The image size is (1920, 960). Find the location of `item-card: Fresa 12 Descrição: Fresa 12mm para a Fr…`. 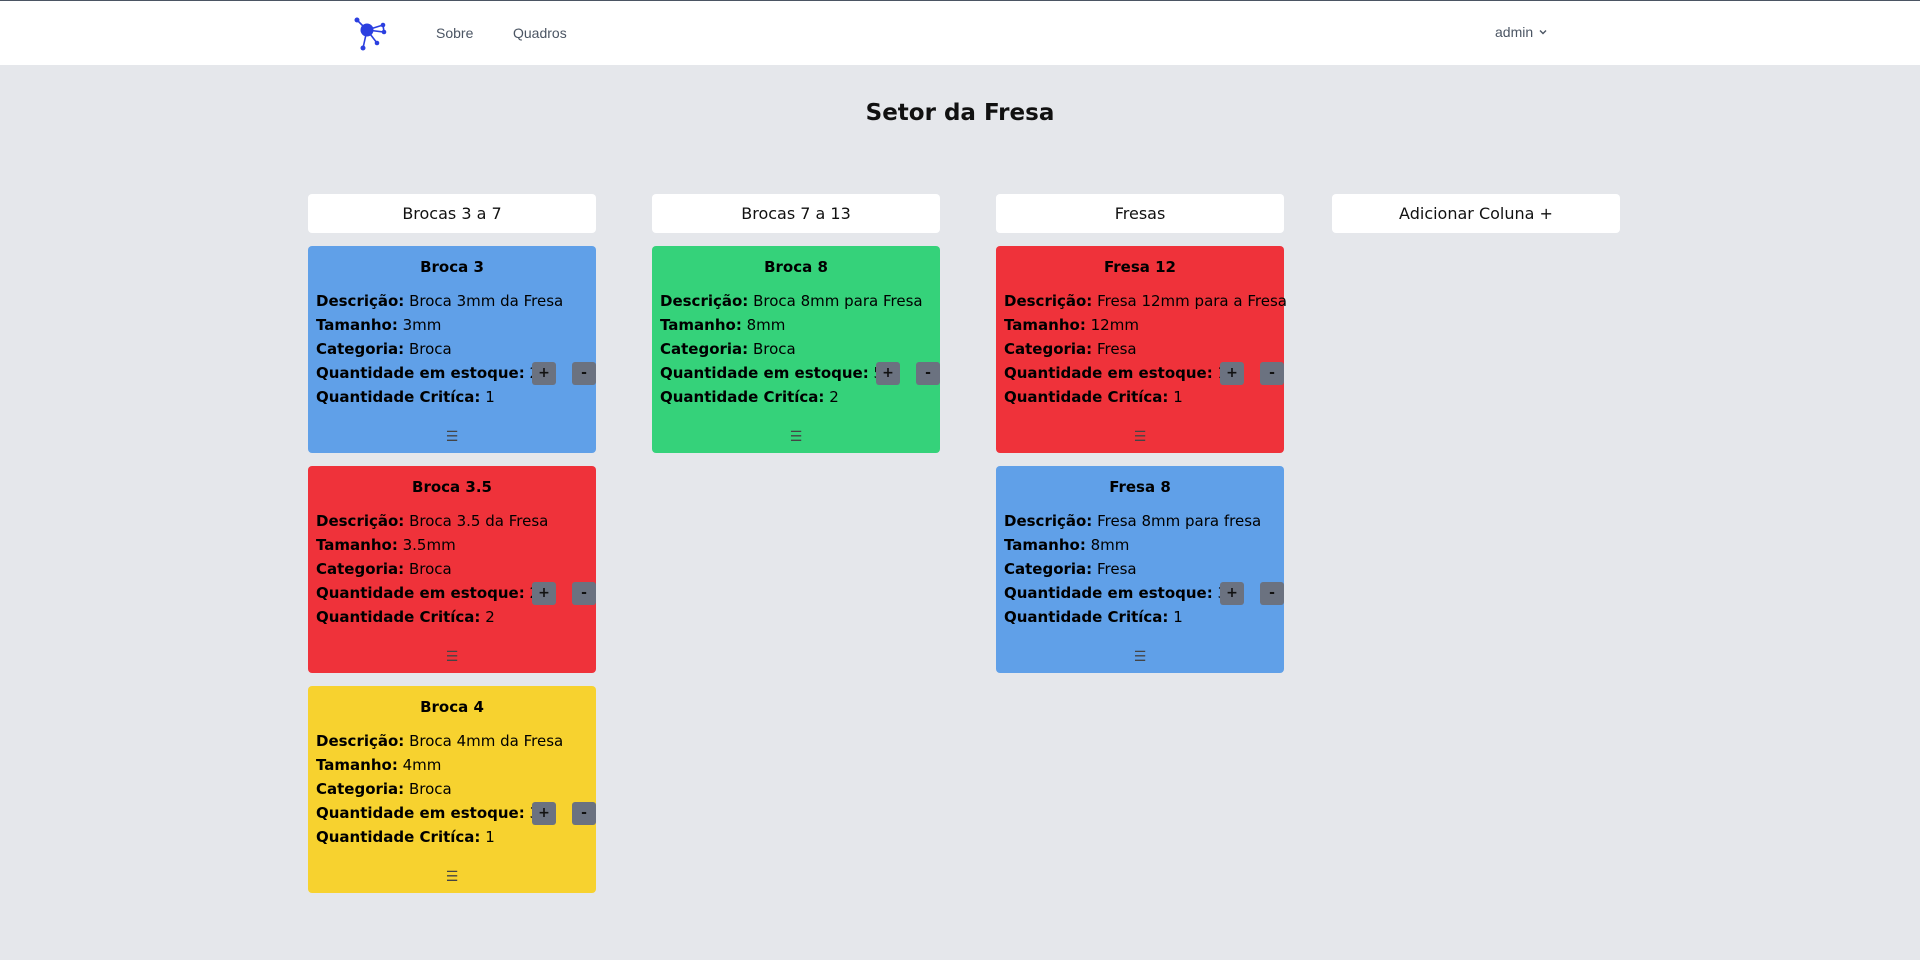

item-card: Fresa 12 Descrição: Fresa 12mm para a Fr… is located at coordinates (1141, 349).